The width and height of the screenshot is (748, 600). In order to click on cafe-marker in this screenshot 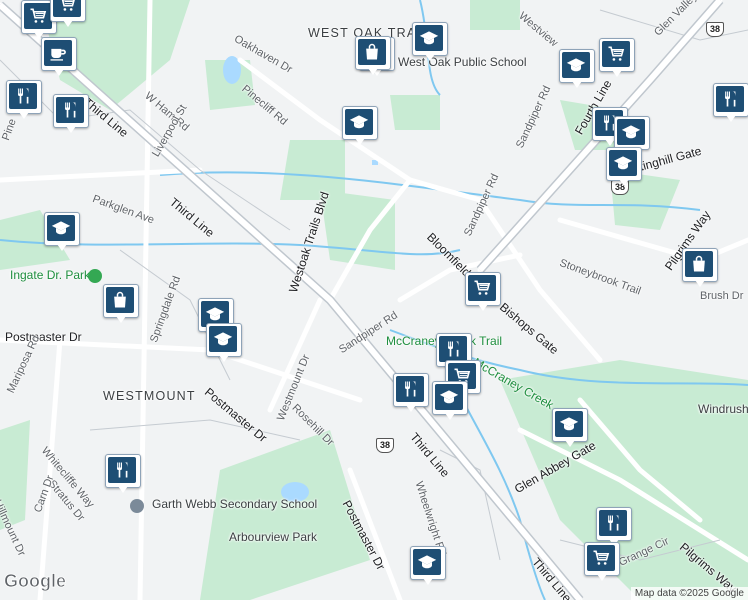, I will do `click(59, 57)`.